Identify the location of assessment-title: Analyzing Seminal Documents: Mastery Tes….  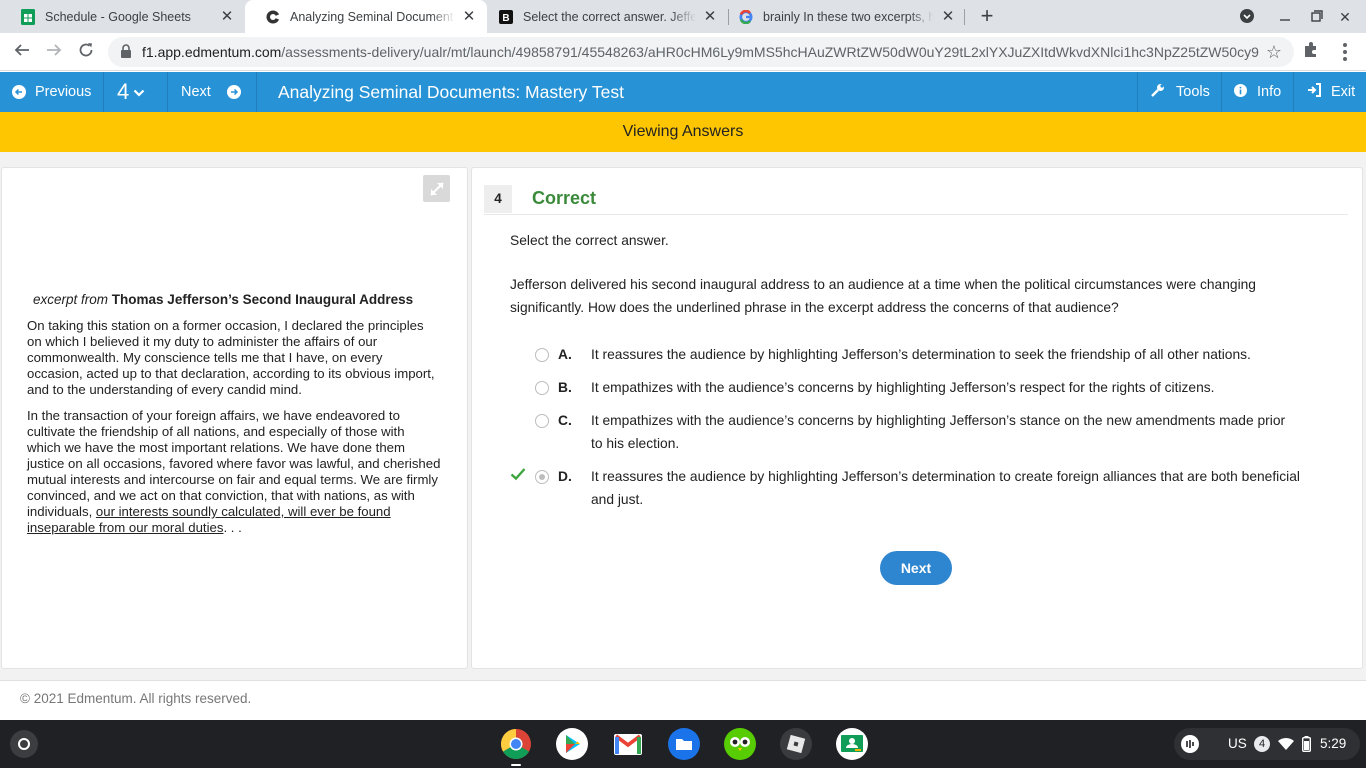
(451, 92).